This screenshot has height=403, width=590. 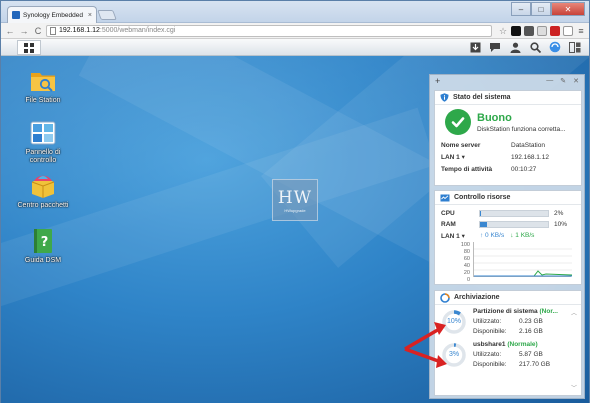 I want to click on cpu-usage-bar, so click(x=514, y=213).